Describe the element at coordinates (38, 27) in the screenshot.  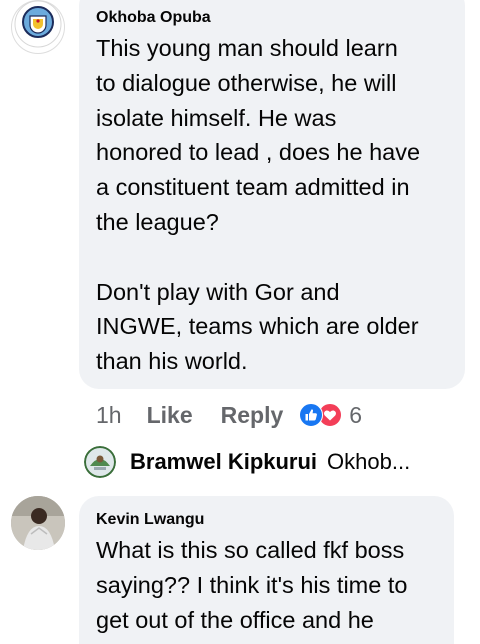
I see `avatar-okhoba-opuba` at that location.